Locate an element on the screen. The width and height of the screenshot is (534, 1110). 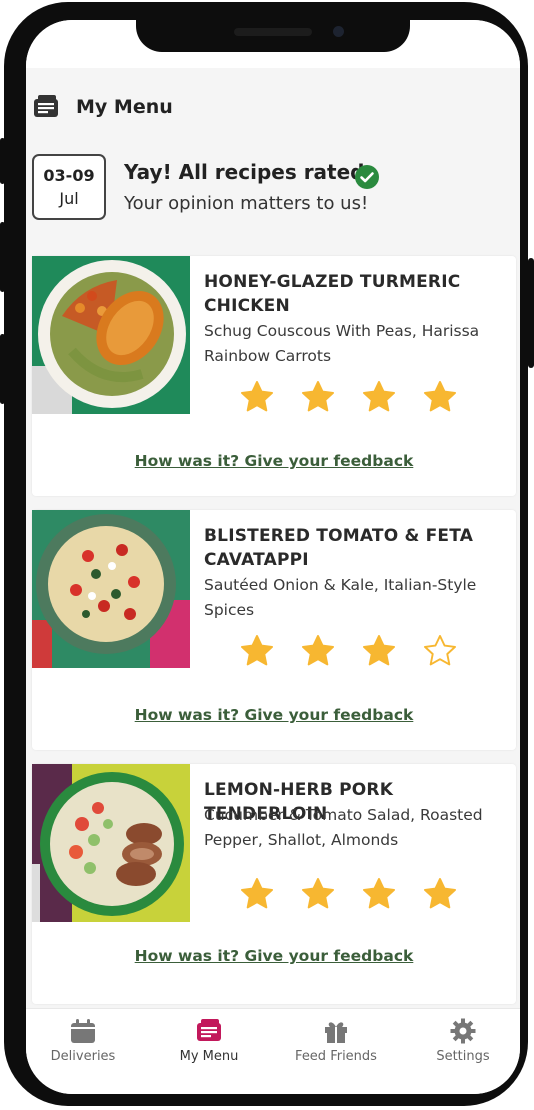
star-empty-icon is located at coordinates (440, 651).